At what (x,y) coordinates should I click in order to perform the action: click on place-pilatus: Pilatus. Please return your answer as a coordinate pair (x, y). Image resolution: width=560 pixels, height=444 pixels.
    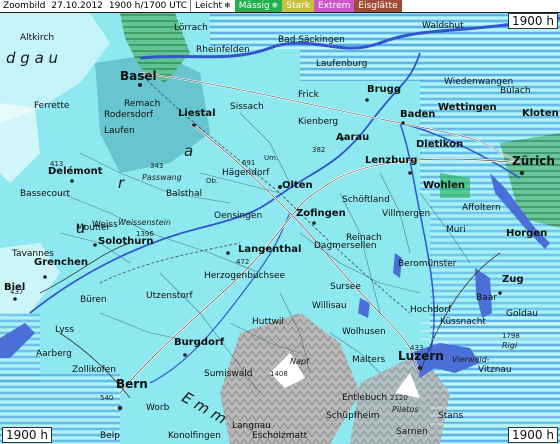
    Looking at the image, I should click on (405, 409).